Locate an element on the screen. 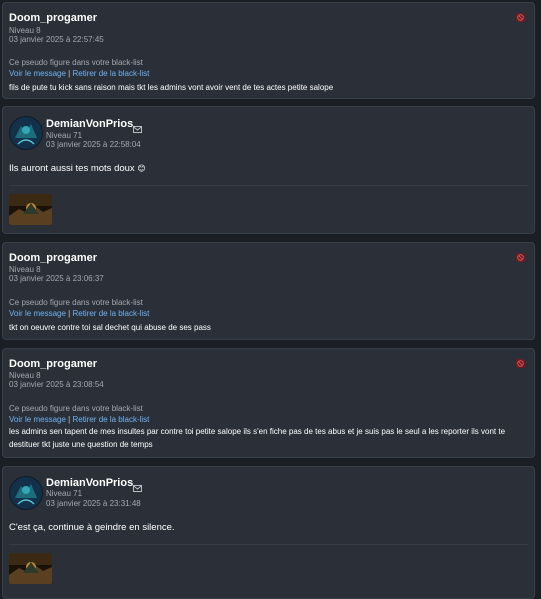  post-date: 03 janvier 2025 à 22:57:45 is located at coordinates (56, 40).